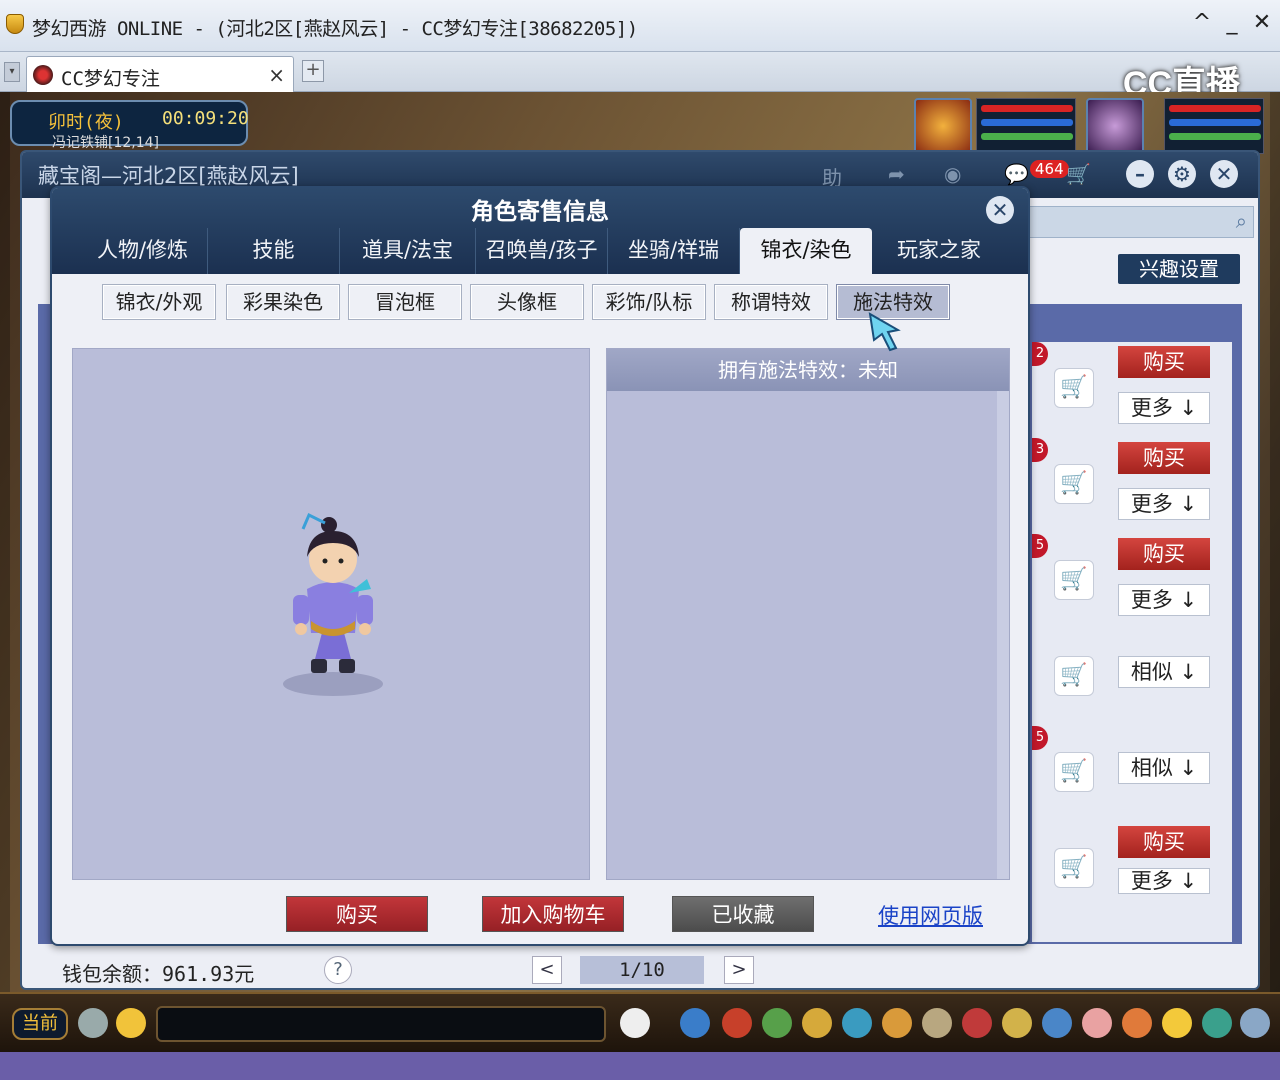  What do you see at coordinates (1137, 1023) in the screenshot?
I see `basket-icon` at bounding box center [1137, 1023].